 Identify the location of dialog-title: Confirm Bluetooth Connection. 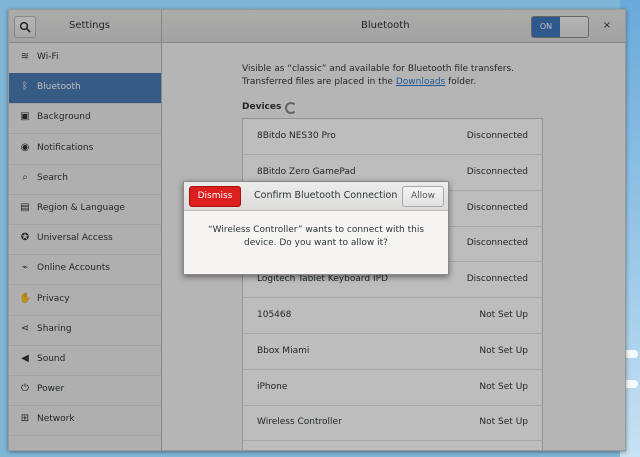
(326, 195).